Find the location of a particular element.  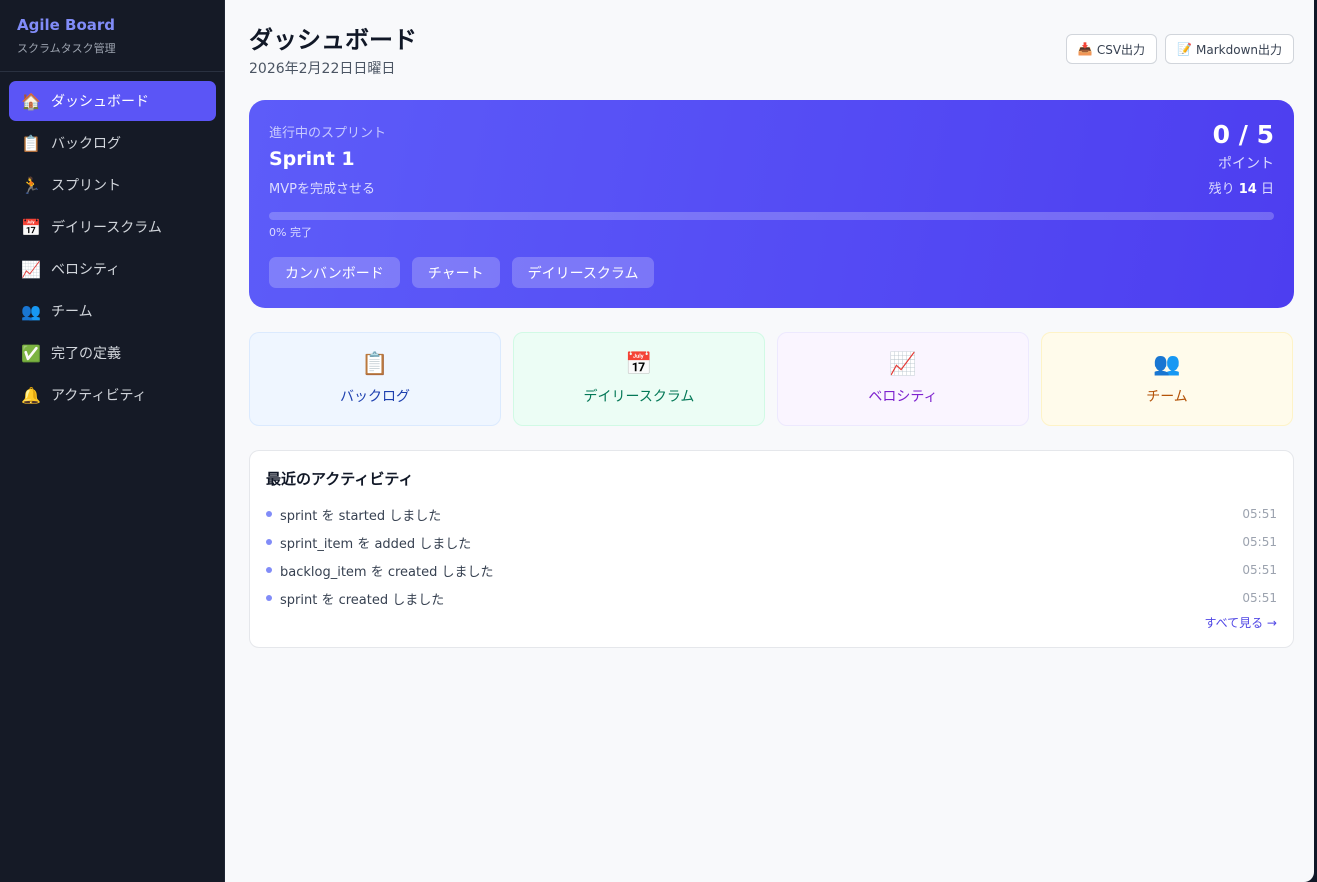

runner-icon: 🏃 is located at coordinates (31, 185).